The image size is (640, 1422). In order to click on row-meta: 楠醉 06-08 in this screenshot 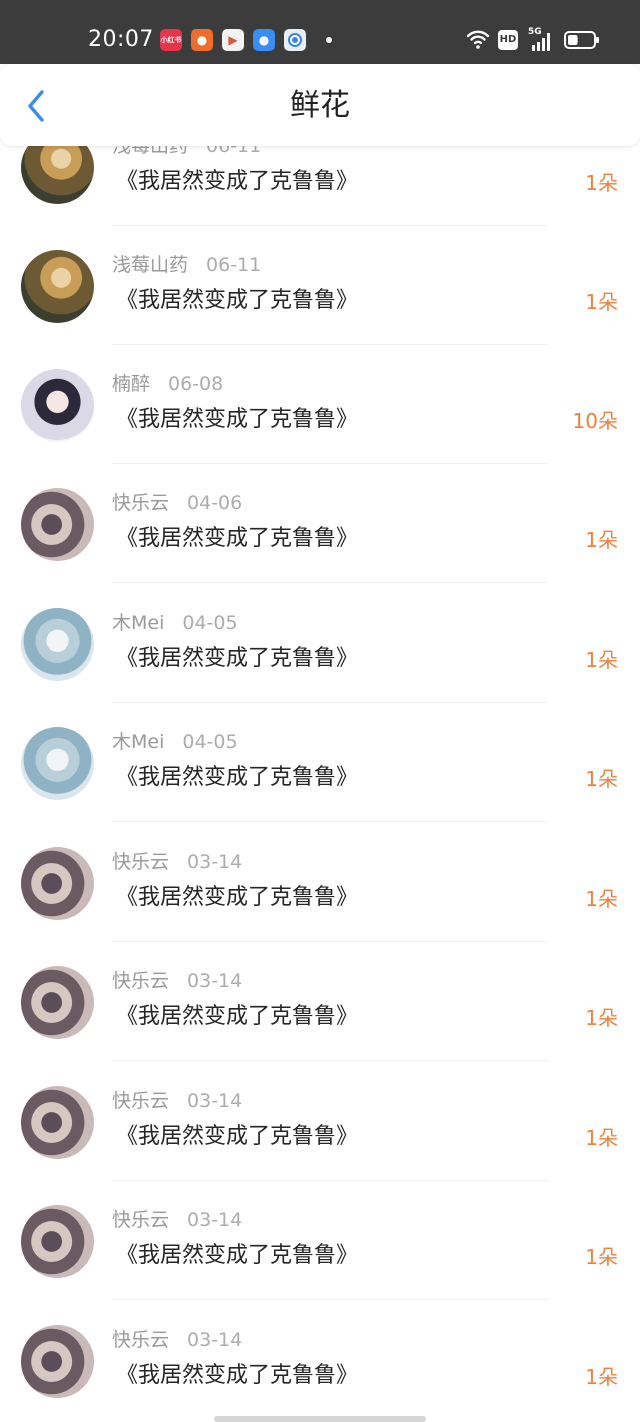, I will do `click(167, 384)`.